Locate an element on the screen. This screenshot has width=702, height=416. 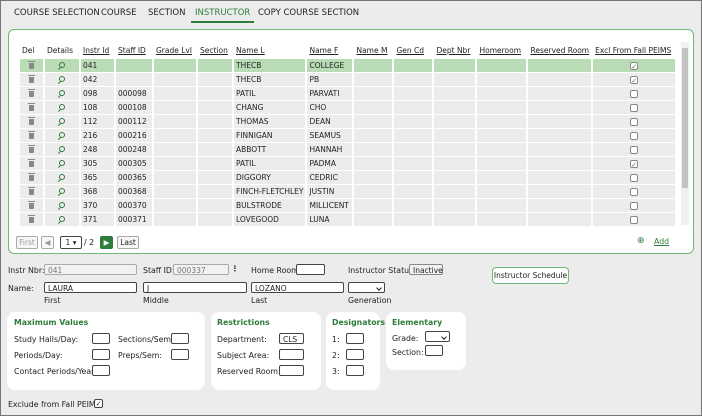
home-room-field is located at coordinates (310, 269).